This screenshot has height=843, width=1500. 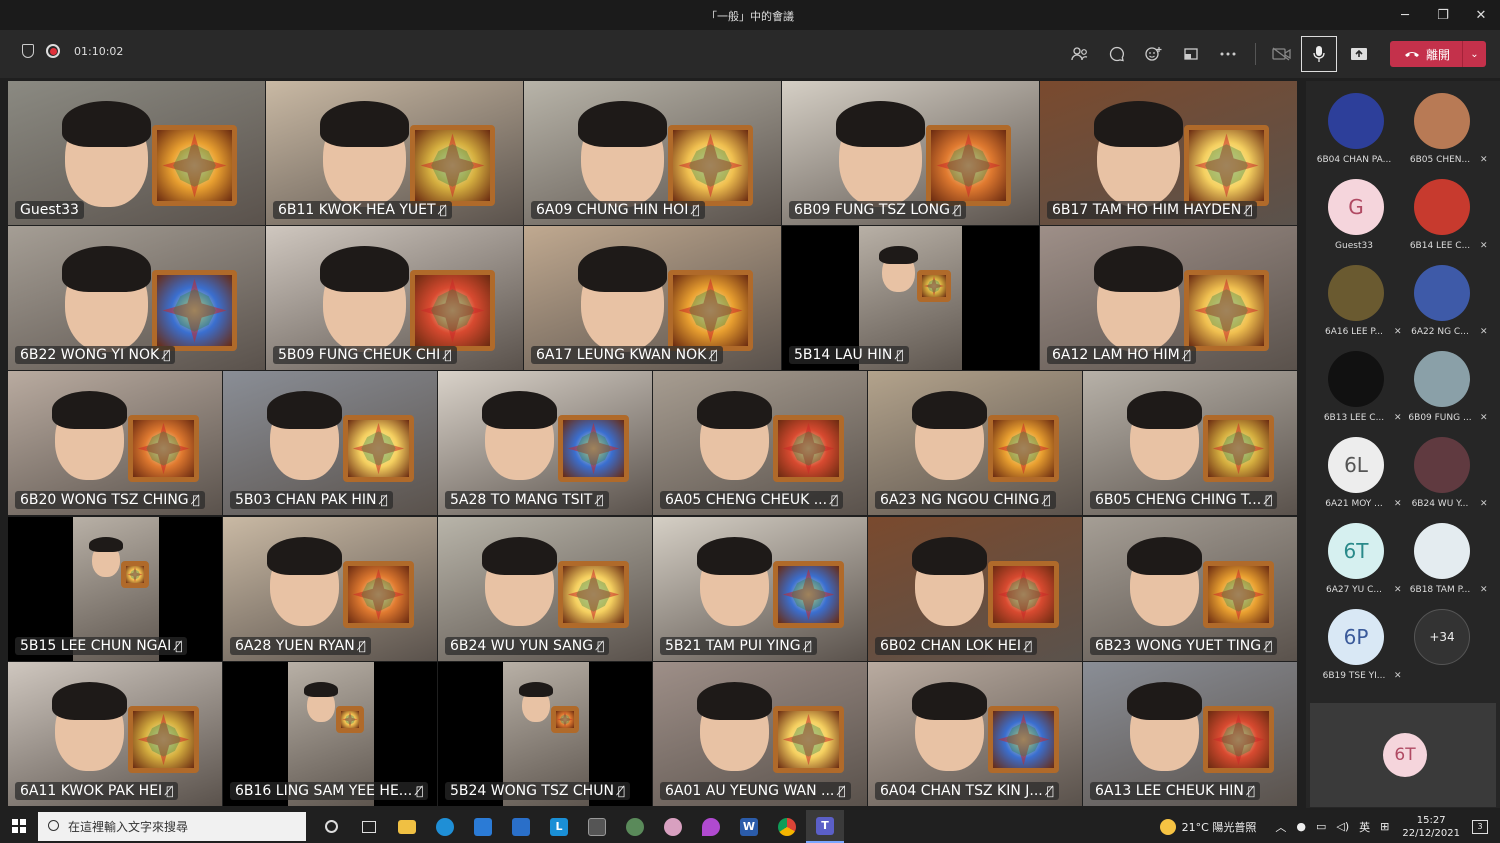 What do you see at coordinates (910, 298) in the screenshot?
I see `video-tile: 5B14 LAU HIN 🎙̸` at bounding box center [910, 298].